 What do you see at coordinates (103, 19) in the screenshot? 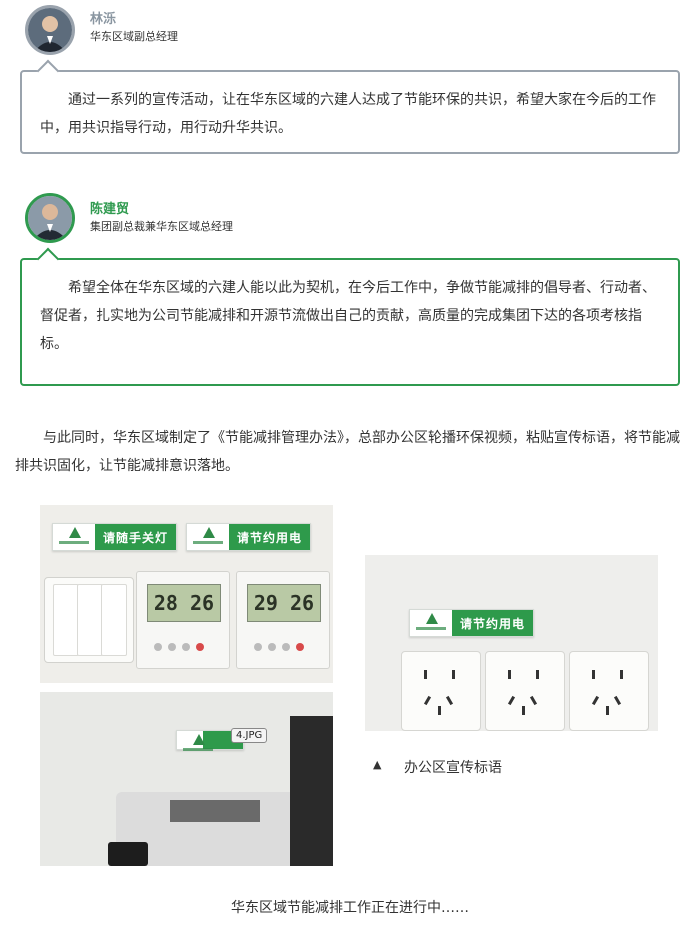
I see `speaker-name: 林泺` at bounding box center [103, 19].